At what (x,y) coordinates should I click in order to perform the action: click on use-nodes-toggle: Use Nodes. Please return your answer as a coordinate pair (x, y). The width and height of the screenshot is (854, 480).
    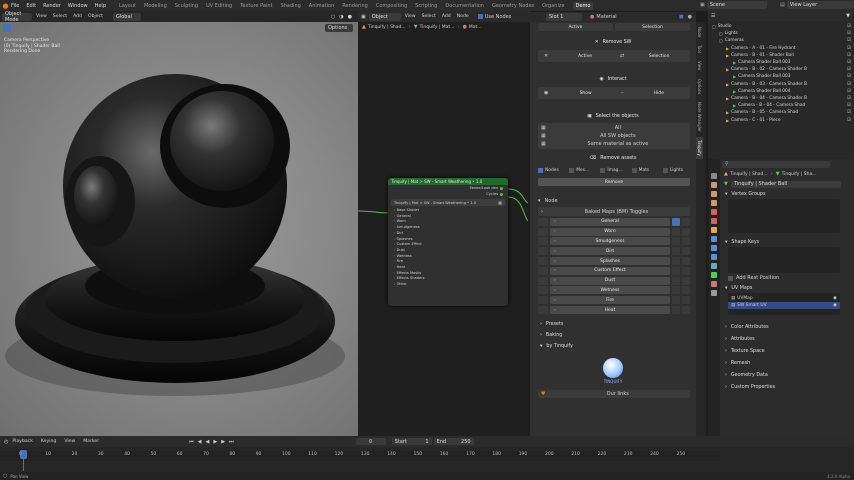
    Looking at the image, I should click on (494, 17).